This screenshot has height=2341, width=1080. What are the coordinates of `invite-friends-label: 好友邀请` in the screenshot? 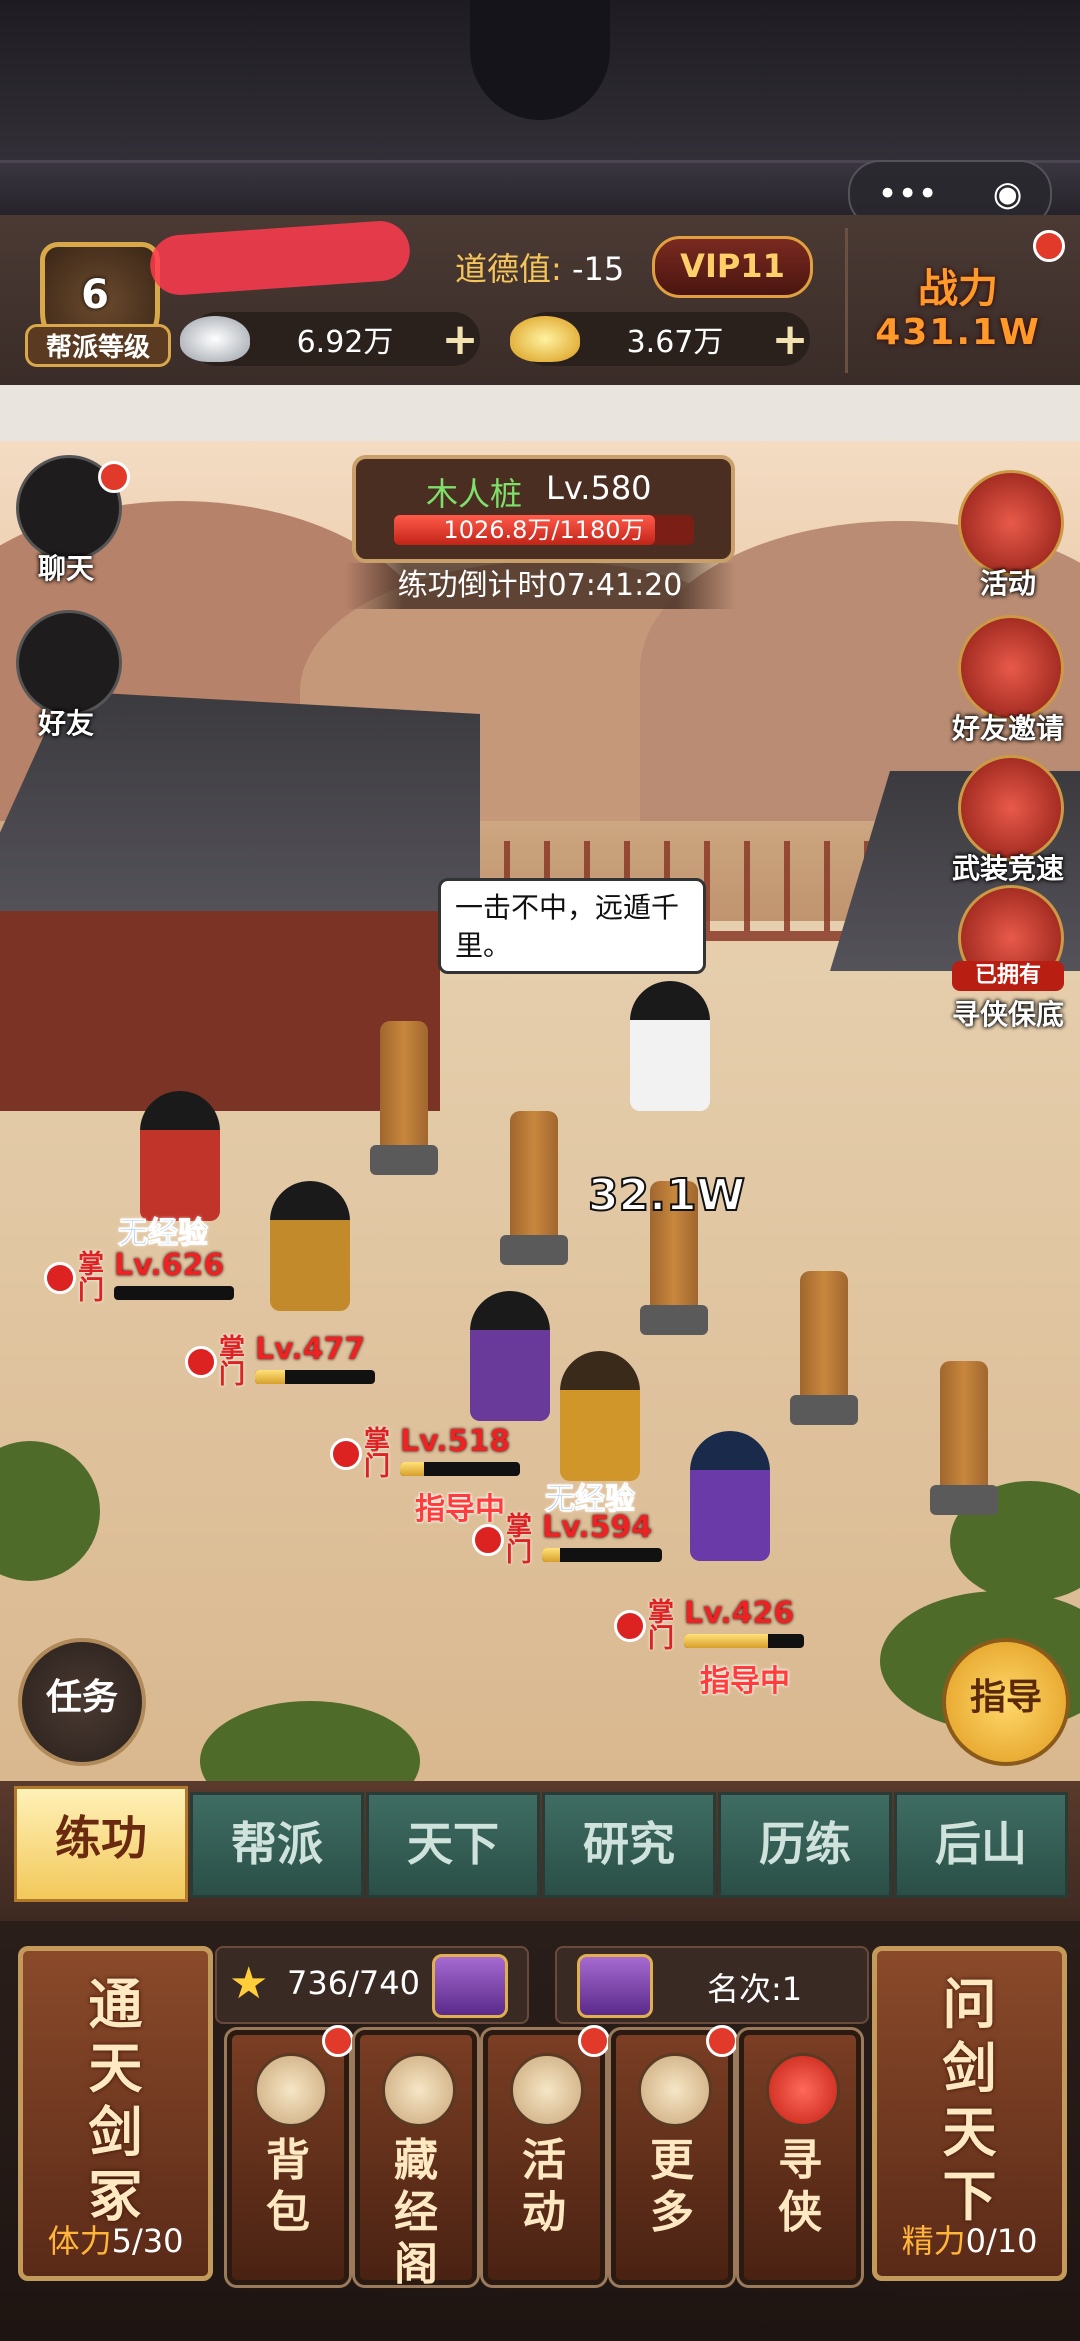 It's located at (1007, 728).